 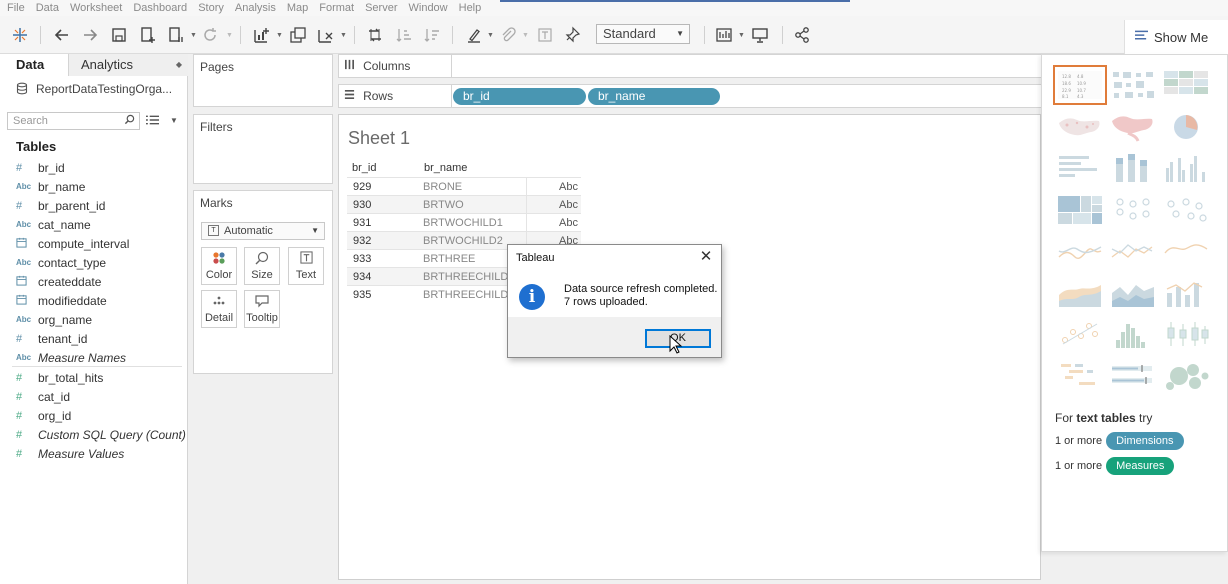 I want to click on field-org-name: Abc org_name, so click(x=54, y=319).